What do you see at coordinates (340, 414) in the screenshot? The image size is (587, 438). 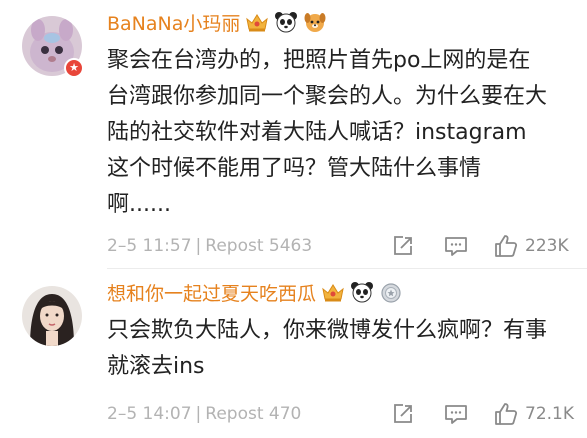 I see `comment-meta: 2–5 14:07 | Repost 470 72.1K` at bounding box center [340, 414].